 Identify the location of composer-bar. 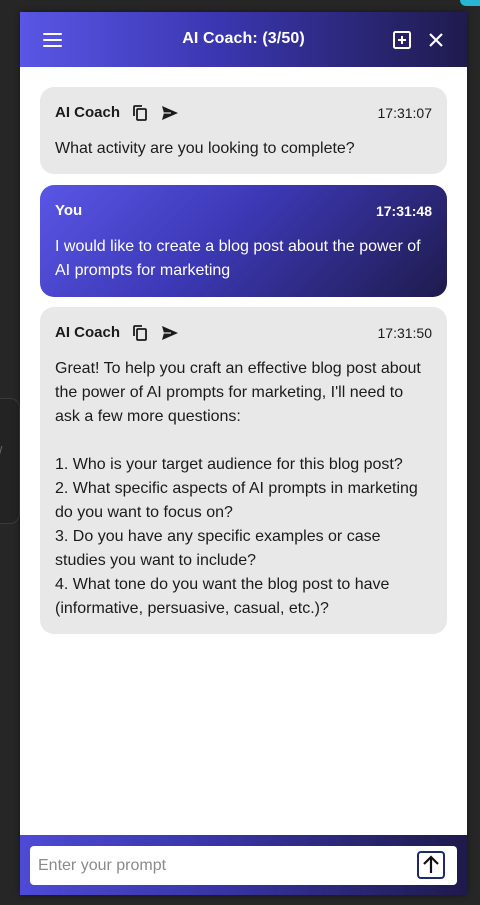
(243, 865).